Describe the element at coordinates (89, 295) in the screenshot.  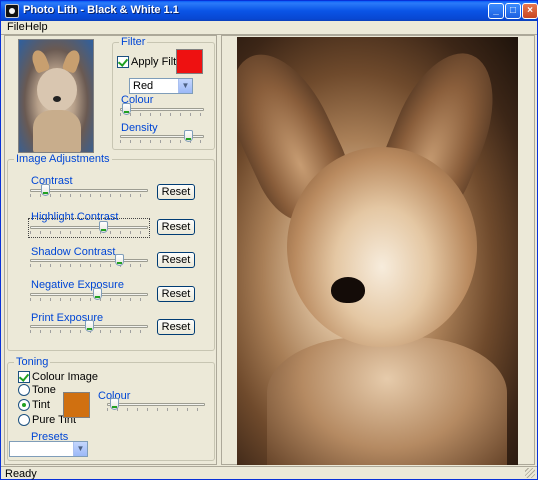
I see `negative-exposure-slider` at that location.